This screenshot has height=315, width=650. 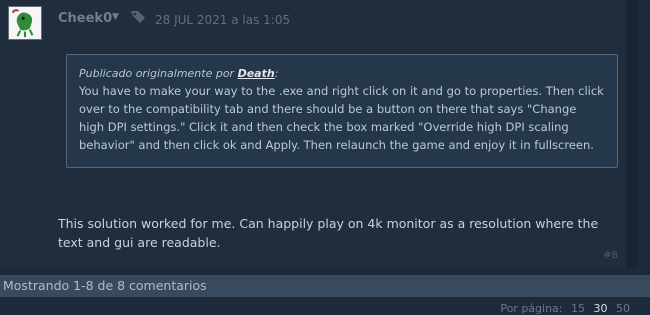 I want to click on showing-text: Mostrando 1-8 de 8 comentarios, so click(x=105, y=285).